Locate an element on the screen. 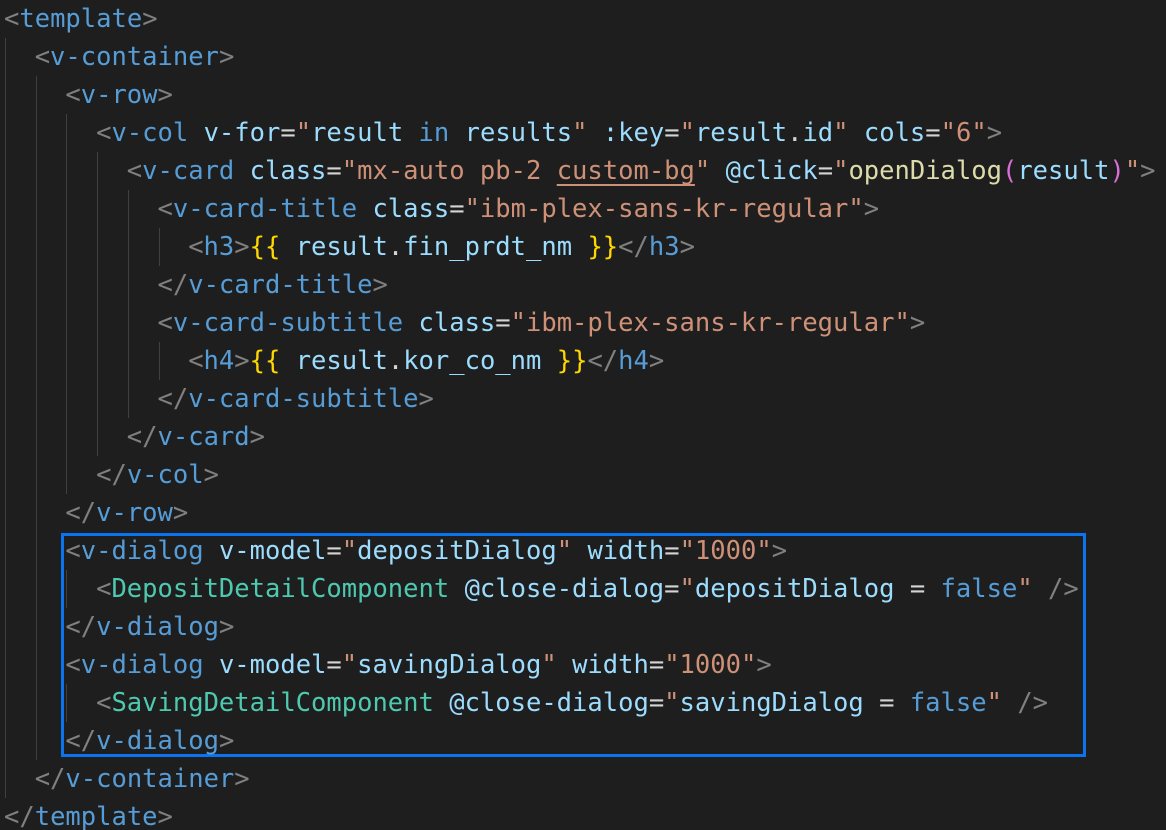 The width and height of the screenshot is (1166, 830). code-token: v-card-title is located at coordinates (280, 285).